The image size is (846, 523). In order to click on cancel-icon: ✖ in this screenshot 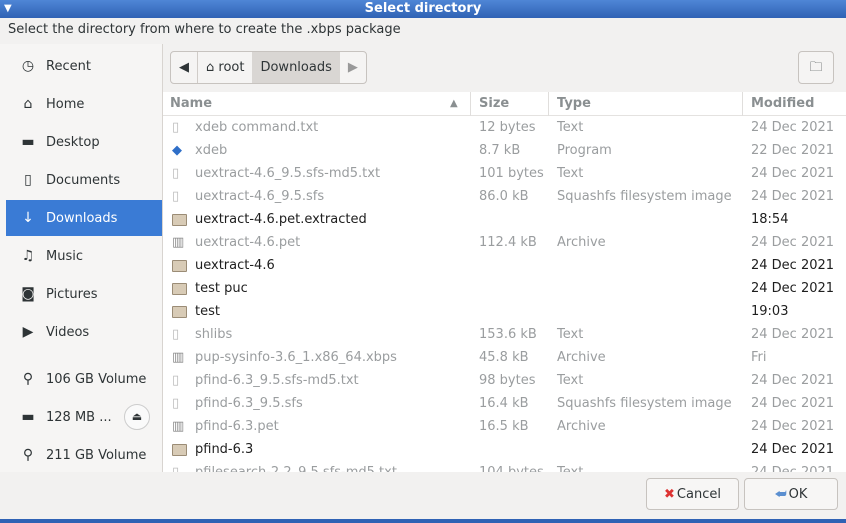, I will do `click(669, 494)`.